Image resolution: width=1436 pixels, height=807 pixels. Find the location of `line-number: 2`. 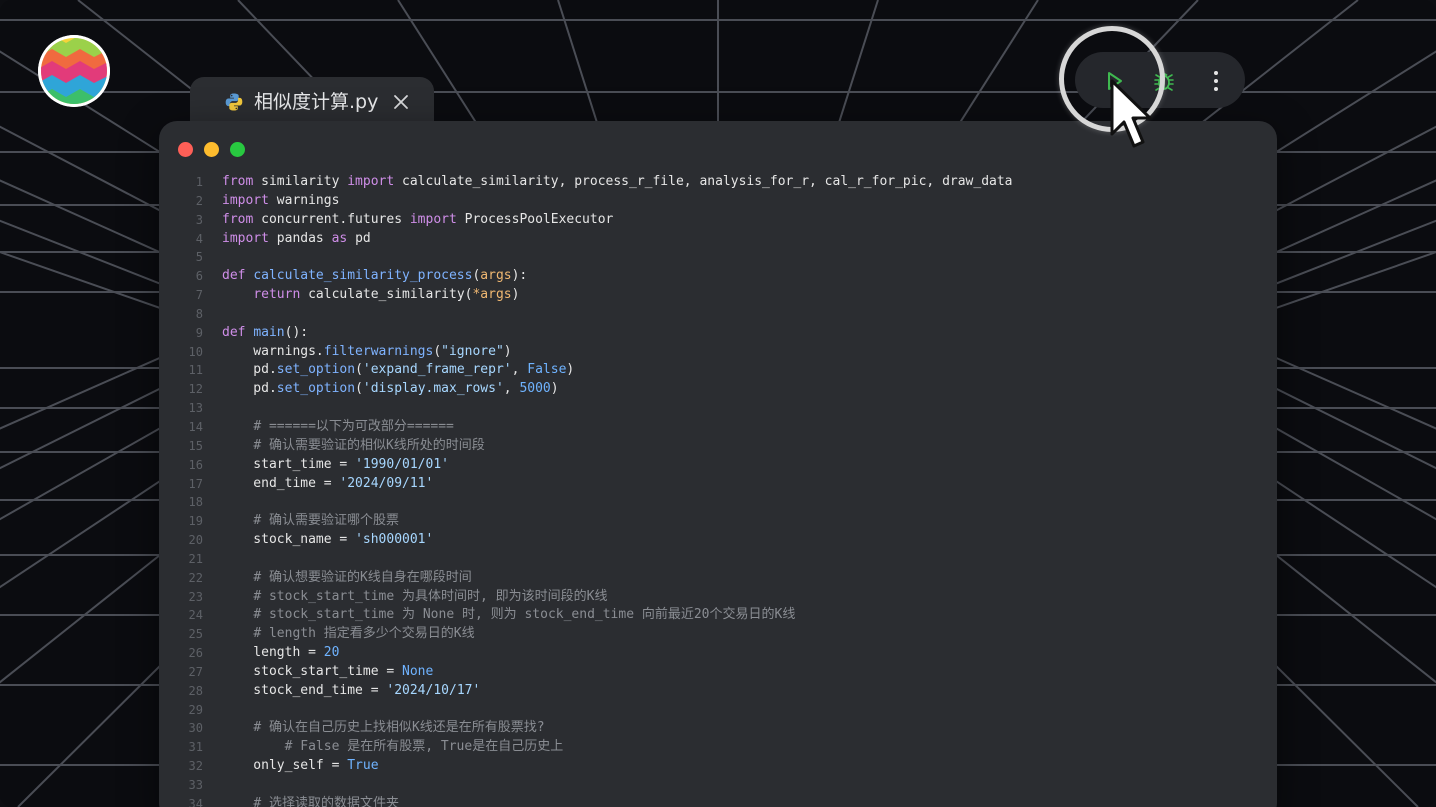

line-number: 2 is located at coordinates (199, 200).